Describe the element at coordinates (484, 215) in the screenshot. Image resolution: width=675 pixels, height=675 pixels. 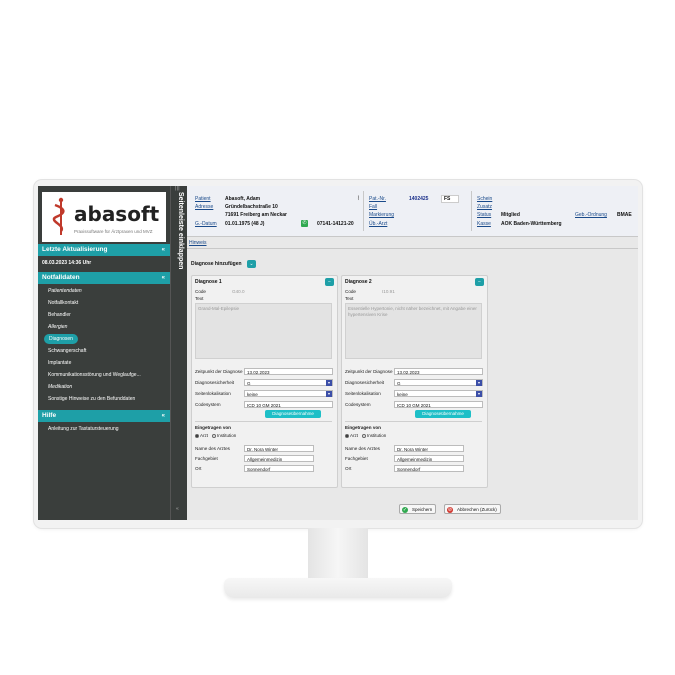
I see `status-link: Status` at that location.